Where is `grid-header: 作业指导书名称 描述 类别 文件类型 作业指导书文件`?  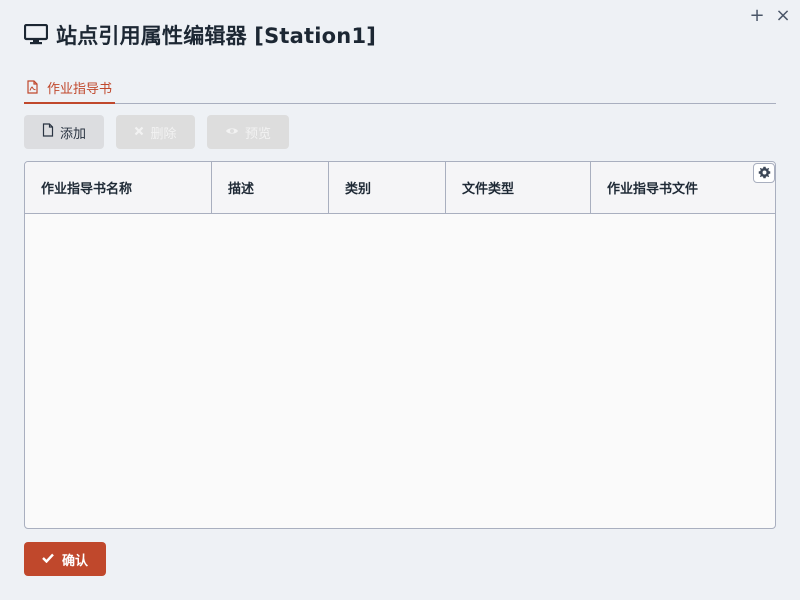
grid-header: 作业指导书名称 描述 类别 文件类型 作业指导书文件 is located at coordinates (400, 188).